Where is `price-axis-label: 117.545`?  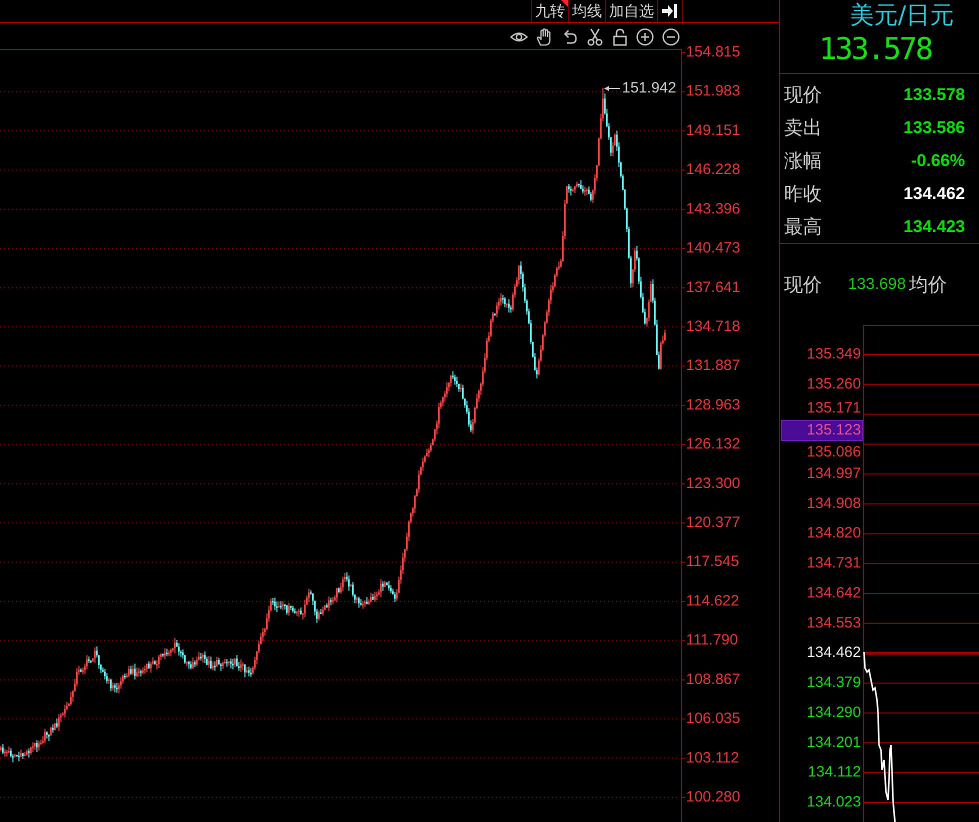
price-axis-label: 117.545 is located at coordinates (713, 561).